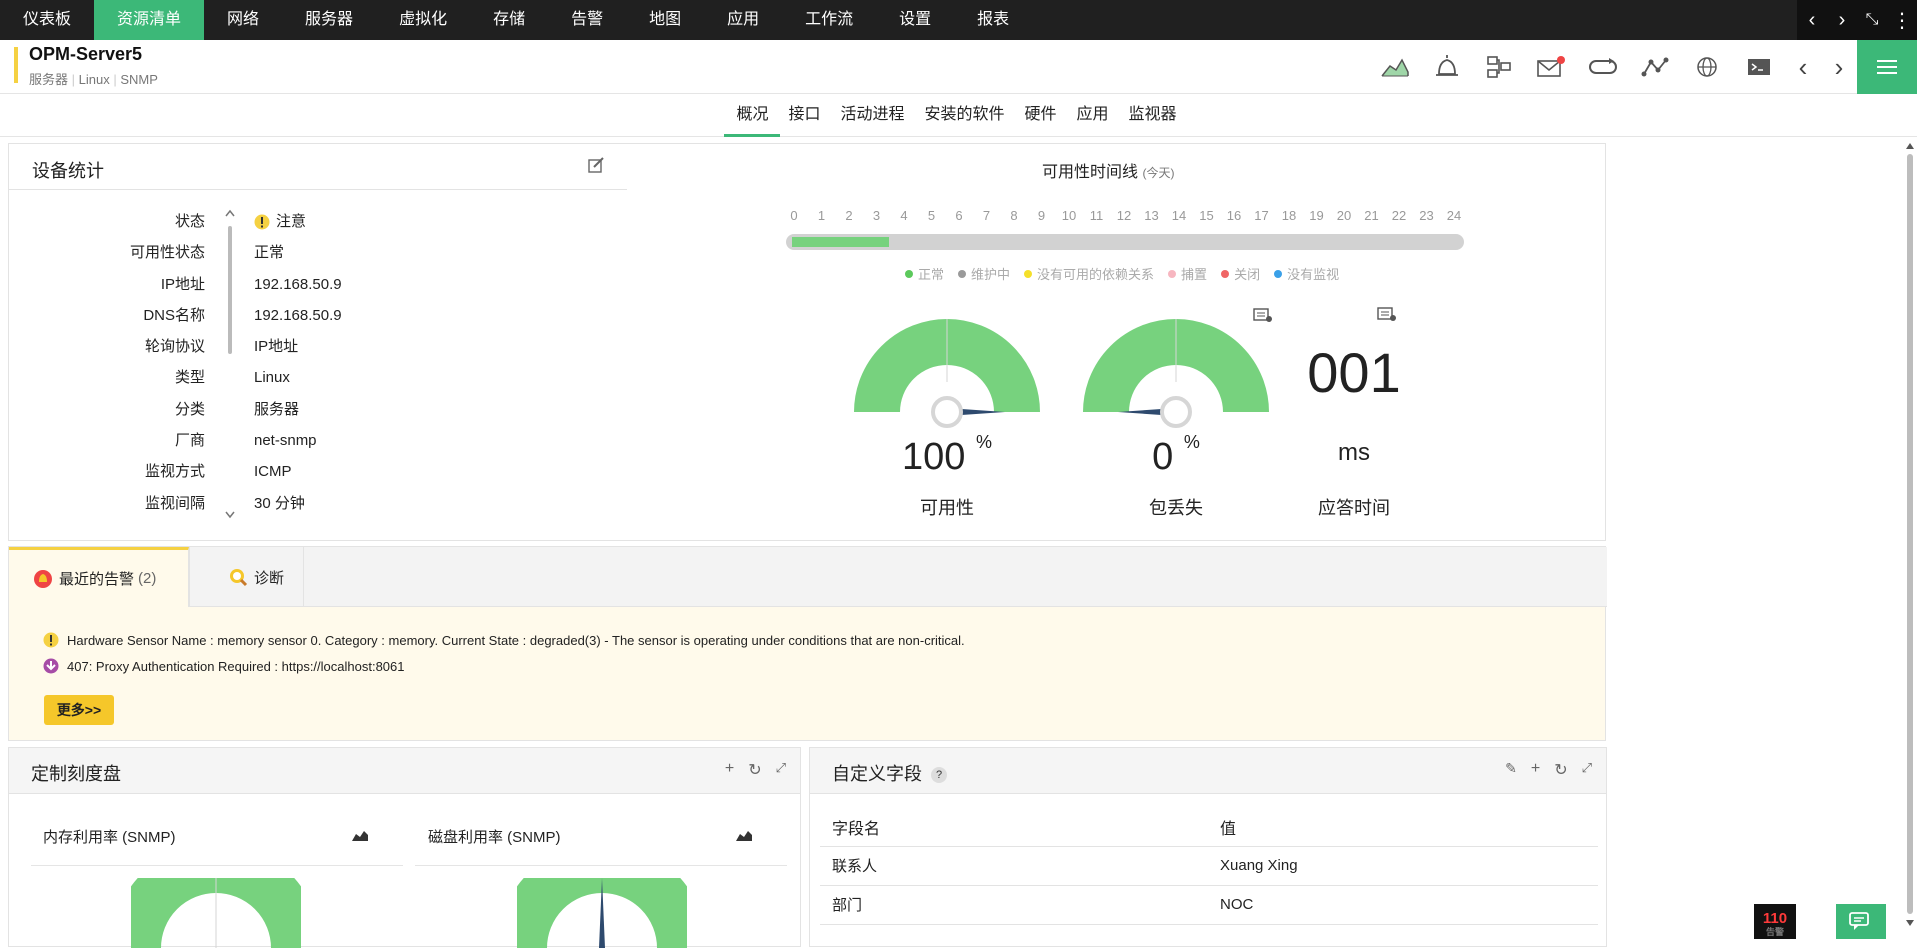  Describe the element at coordinates (48, 79) in the screenshot. I see `breadcrumb-item: 服务器` at that location.